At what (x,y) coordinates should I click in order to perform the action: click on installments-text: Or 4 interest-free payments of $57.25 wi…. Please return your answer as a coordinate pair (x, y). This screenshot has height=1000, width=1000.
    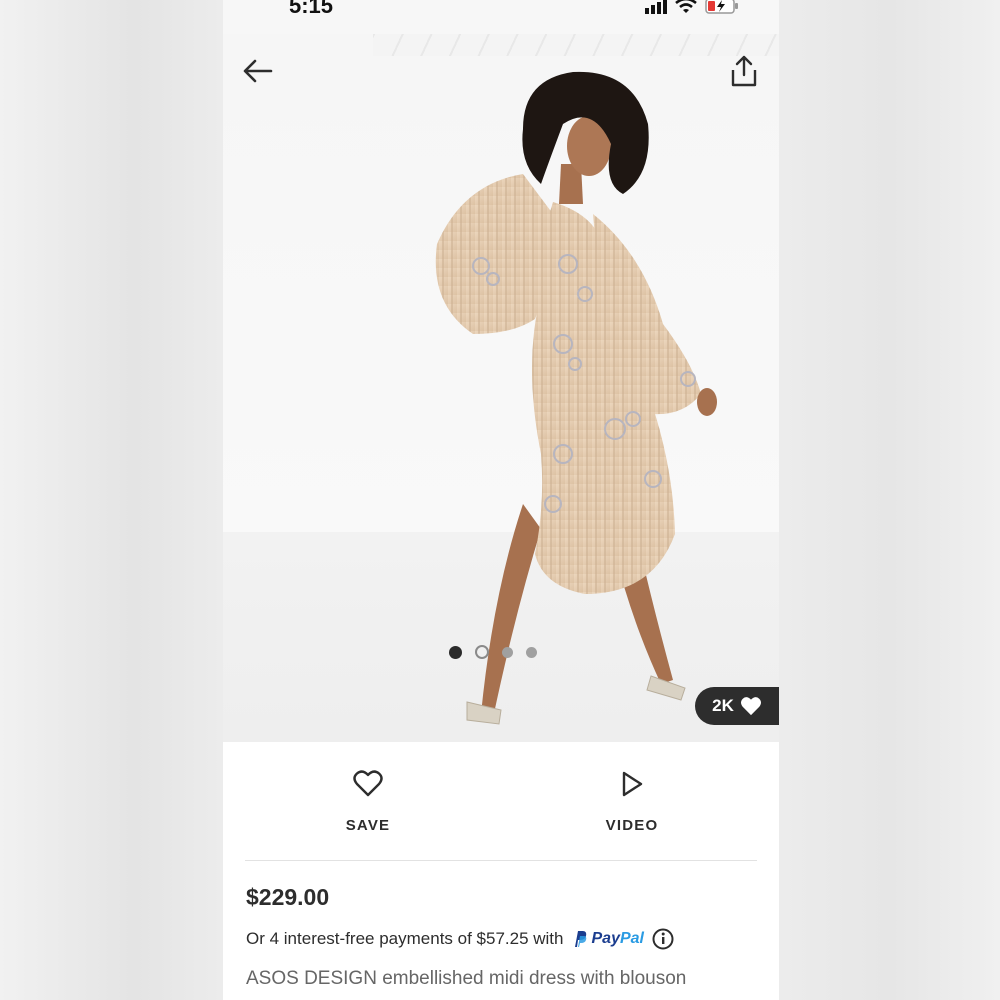
    Looking at the image, I should click on (405, 938).